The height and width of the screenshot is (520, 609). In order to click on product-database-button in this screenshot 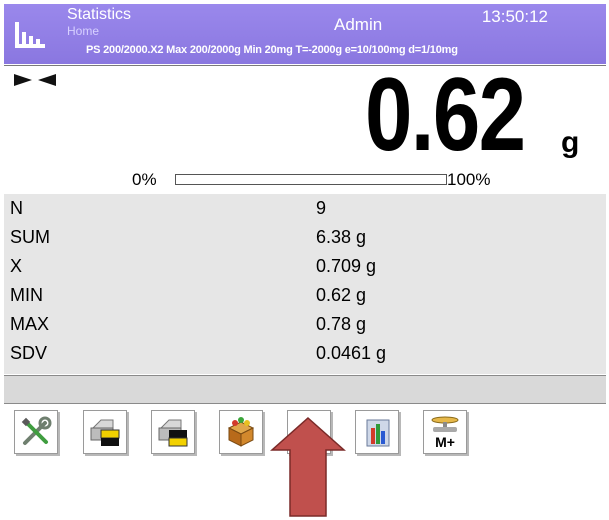, I will do `click(241, 432)`.